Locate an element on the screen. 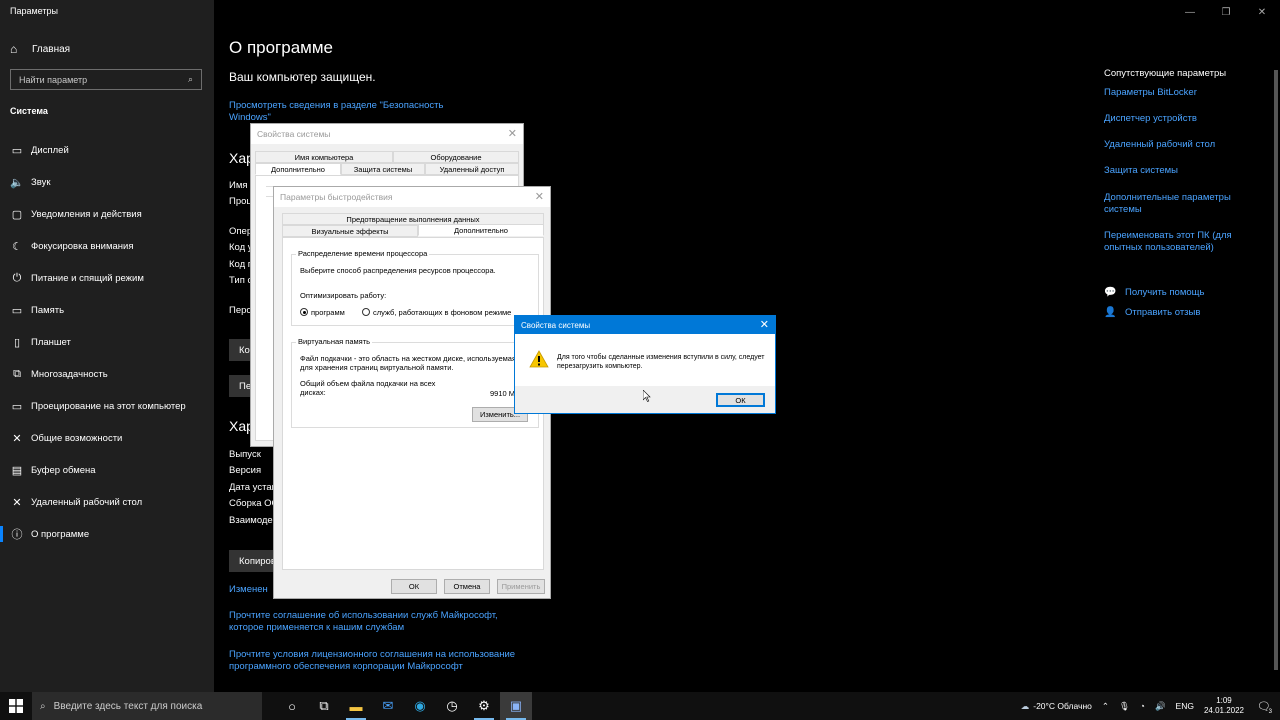  sidebar-item-label: Питание и спящий режим is located at coordinates (87, 278).